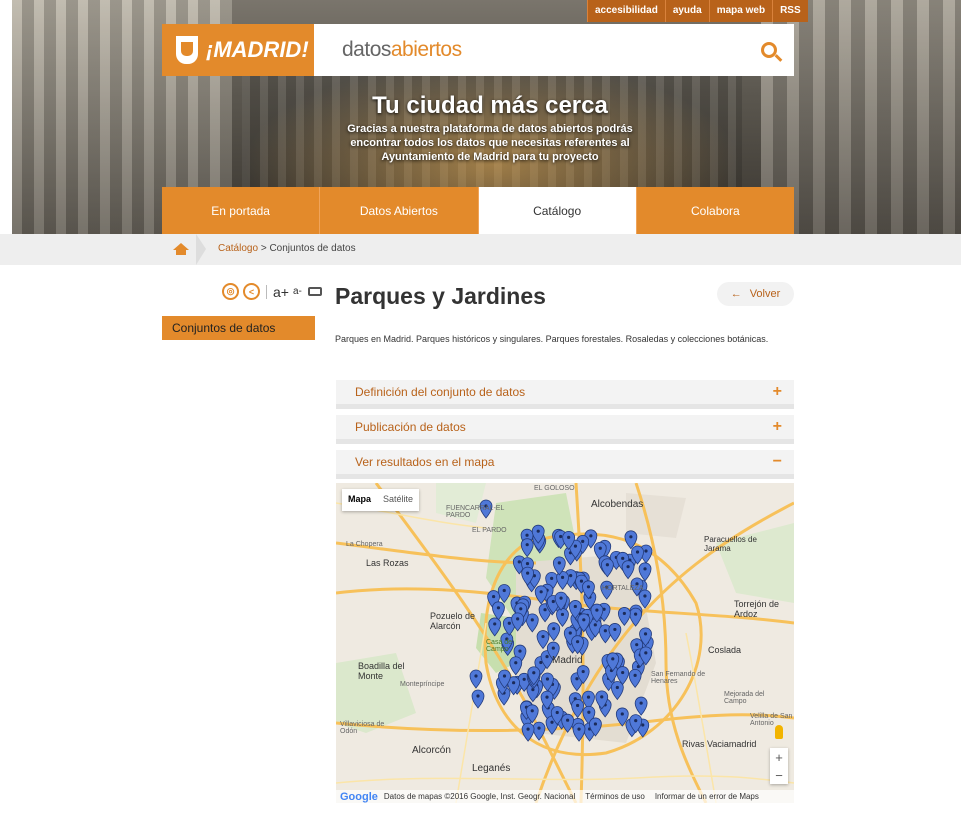  Describe the element at coordinates (779, 757) in the screenshot. I see `zoom-in-button: +` at that location.